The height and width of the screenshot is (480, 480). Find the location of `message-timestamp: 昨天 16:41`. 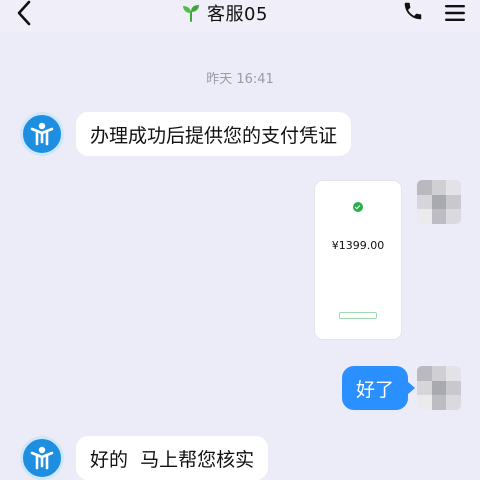

message-timestamp: 昨天 16:41 is located at coordinates (240, 79).